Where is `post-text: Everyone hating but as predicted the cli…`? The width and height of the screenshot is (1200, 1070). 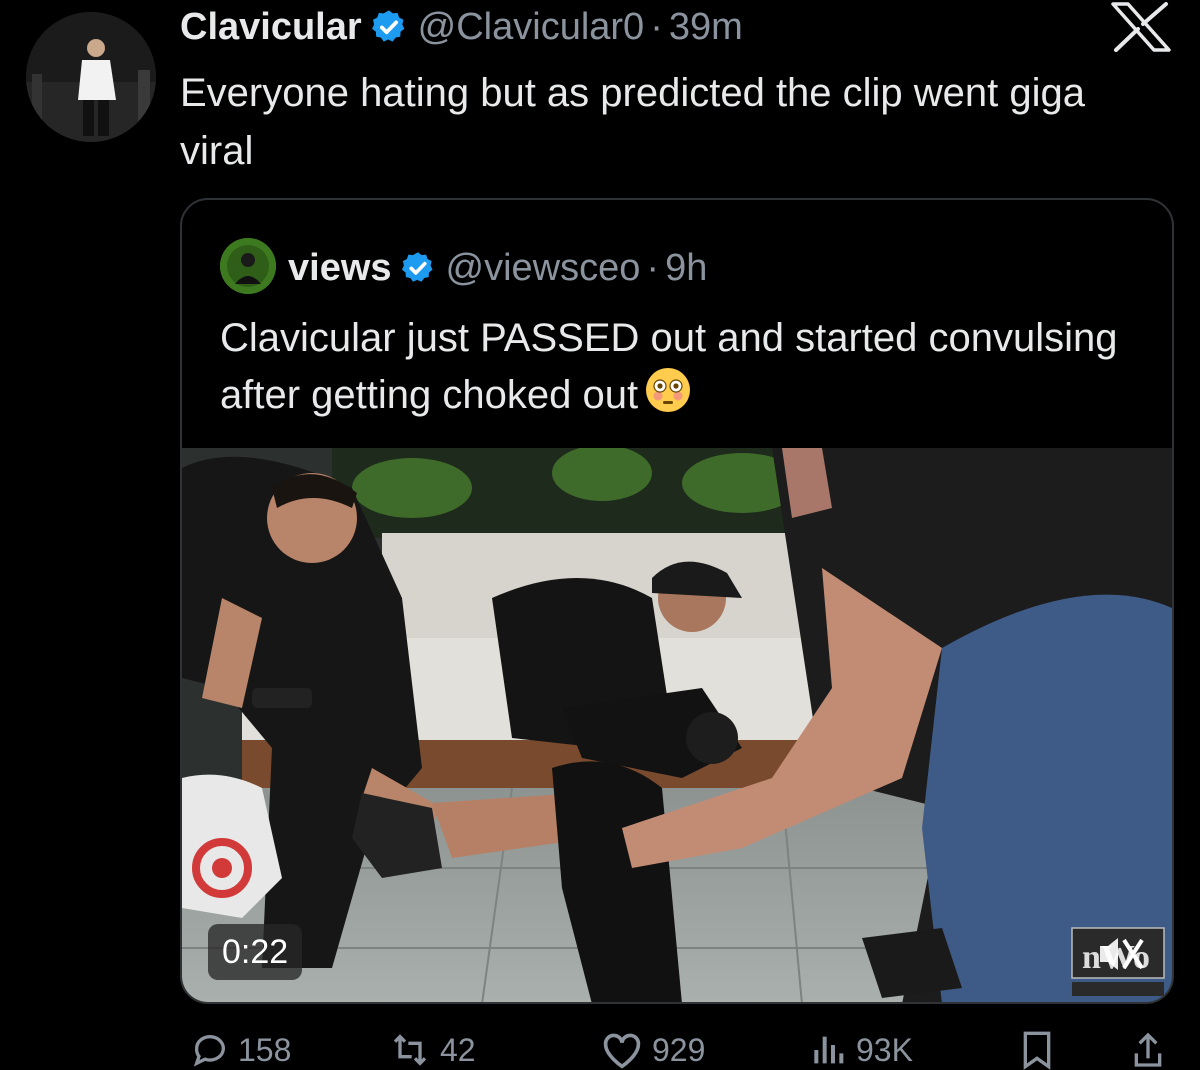
post-text: Everyone hating but as predicted the cli… is located at coordinates (633, 122).